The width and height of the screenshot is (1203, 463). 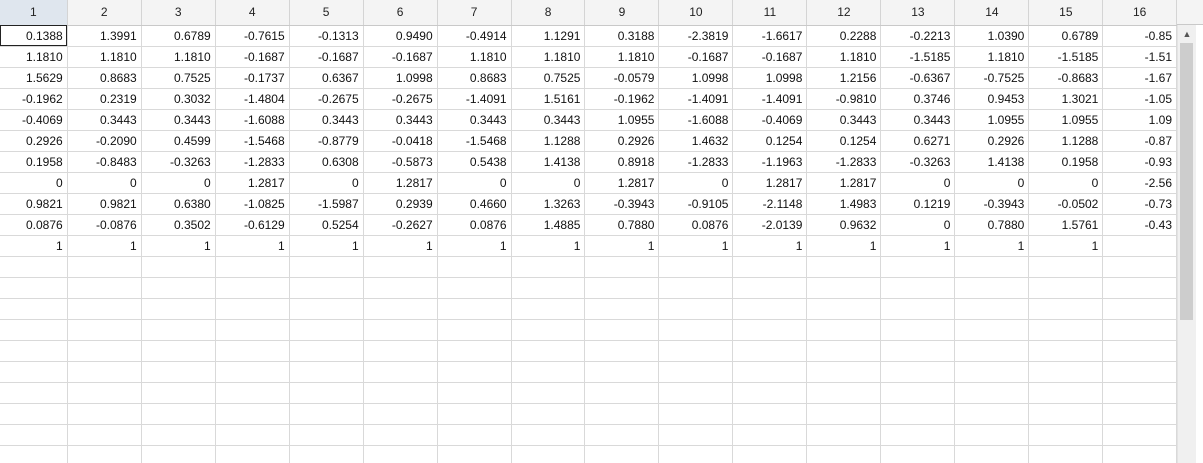 I want to click on grid-cell: 1.3021, so click(x=1066, y=99).